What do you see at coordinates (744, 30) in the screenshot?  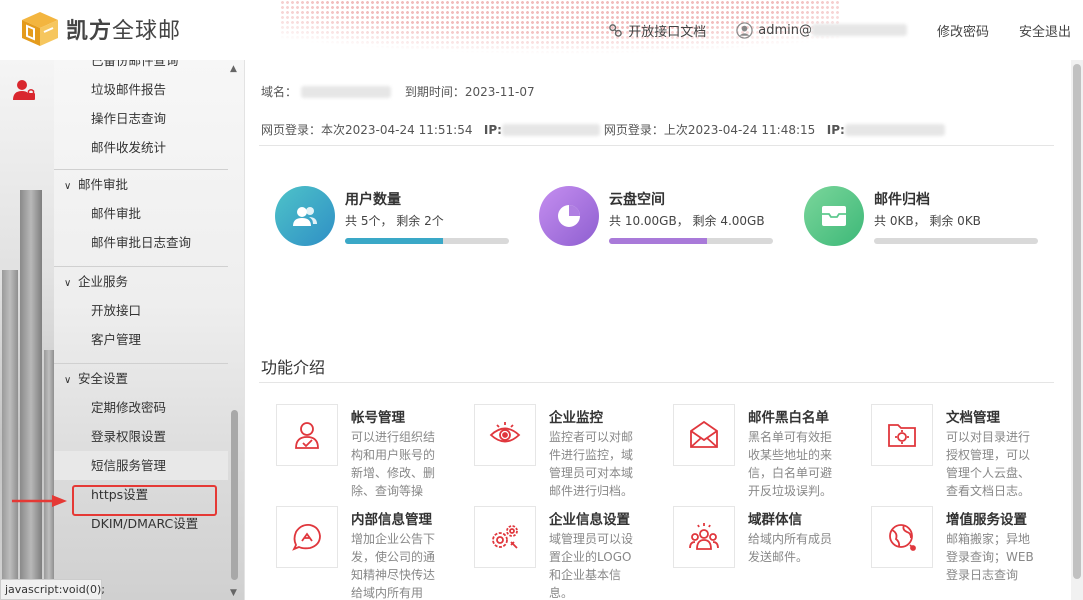 I see `user-icon` at bounding box center [744, 30].